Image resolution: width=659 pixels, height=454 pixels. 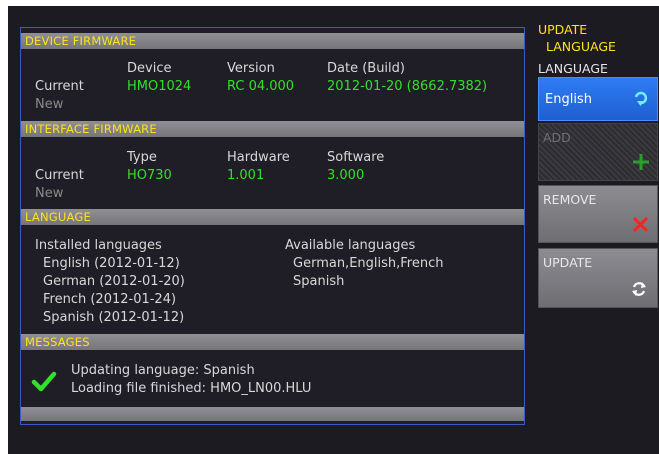 I want to click on language-selector-button: English, so click(x=598, y=99).